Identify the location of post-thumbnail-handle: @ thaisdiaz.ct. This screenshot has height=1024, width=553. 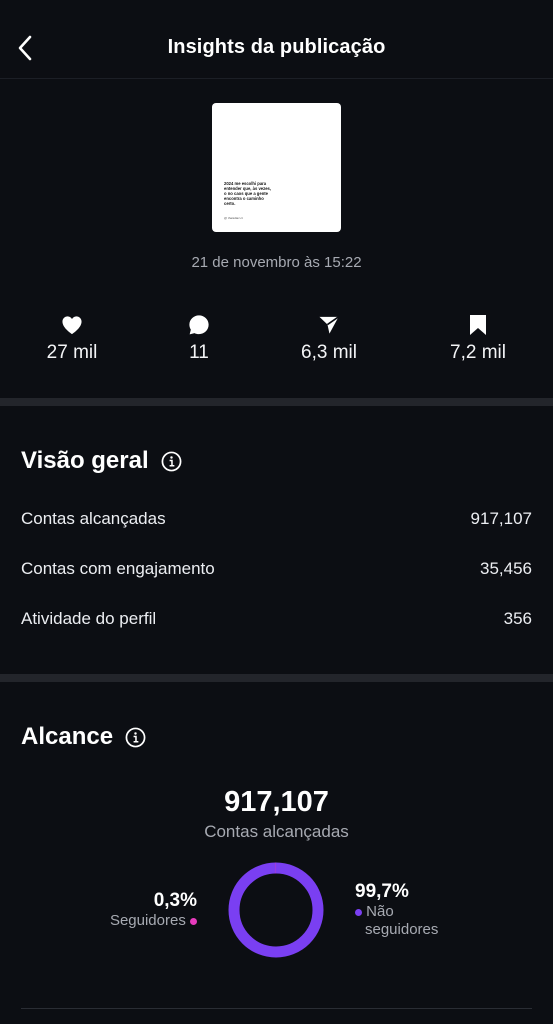
(233, 218).